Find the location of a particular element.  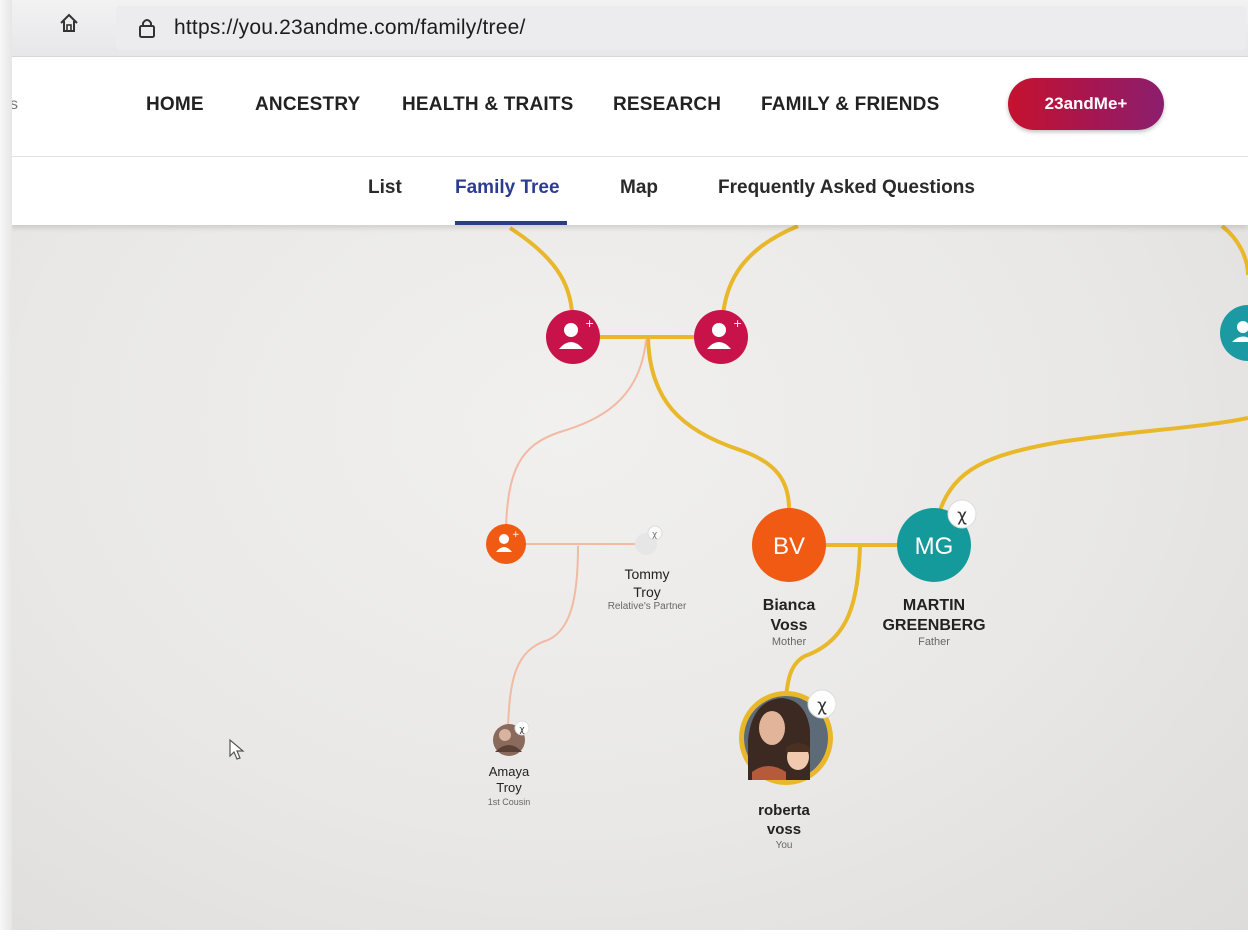

tab-list: List is located at coordinates (385, 188).